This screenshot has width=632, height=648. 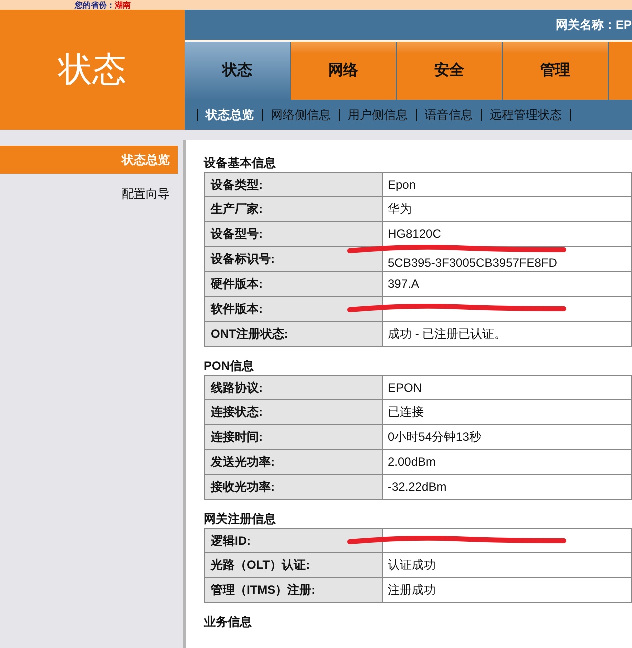 I want to click on table-cell-text: -32.22dBm, so click(x=417, y=487).